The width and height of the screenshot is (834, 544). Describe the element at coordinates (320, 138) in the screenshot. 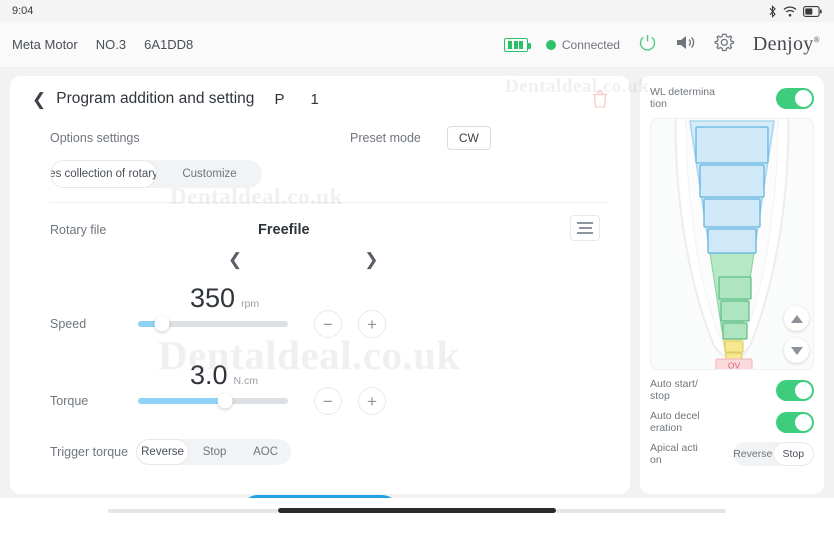

I see `options-row: Options settings Preset mode CW` at that location.